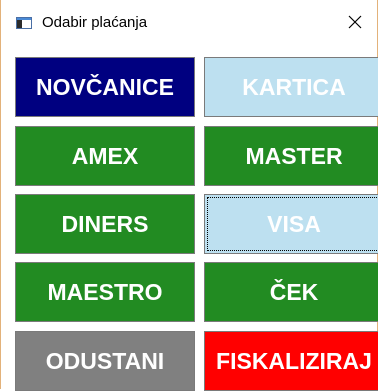  I want to click on title-bar: Odabir plaćanja, so click(189, 20).